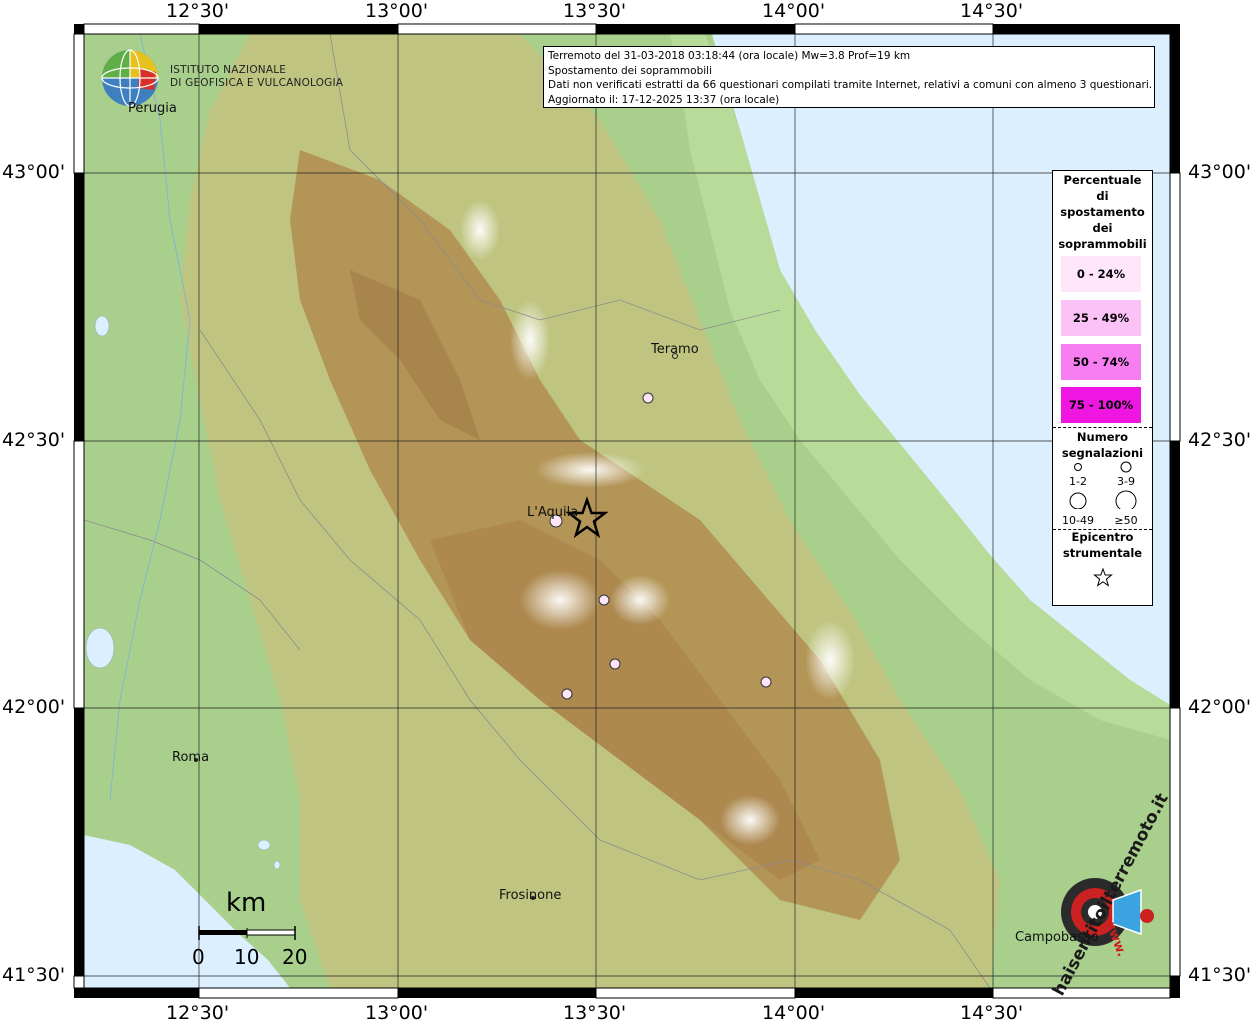  I want to click on city-label-perugia: Perugia, so click(152, 108).